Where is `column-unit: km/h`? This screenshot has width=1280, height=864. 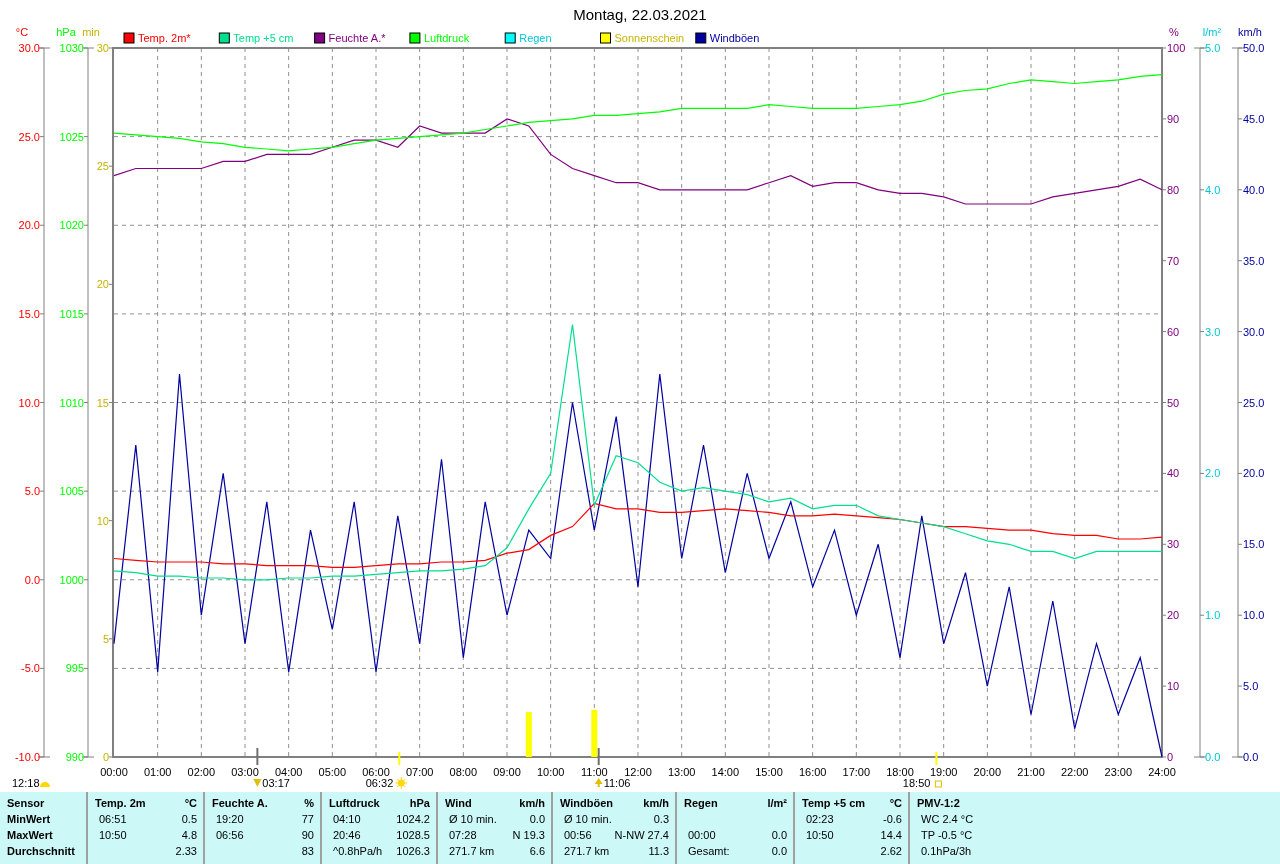
column-unit: km/h is located at coordinates (656, 803).